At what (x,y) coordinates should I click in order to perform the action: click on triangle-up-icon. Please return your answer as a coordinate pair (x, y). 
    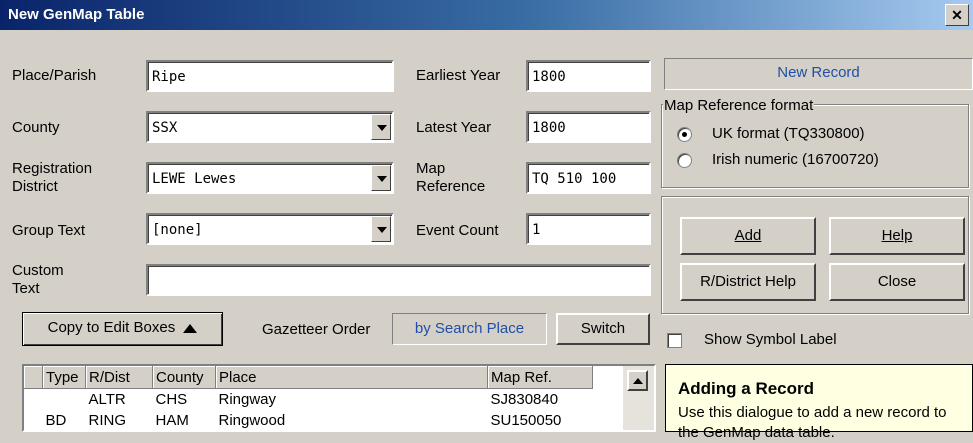
    Looking at the image, I should click on (190, 328).